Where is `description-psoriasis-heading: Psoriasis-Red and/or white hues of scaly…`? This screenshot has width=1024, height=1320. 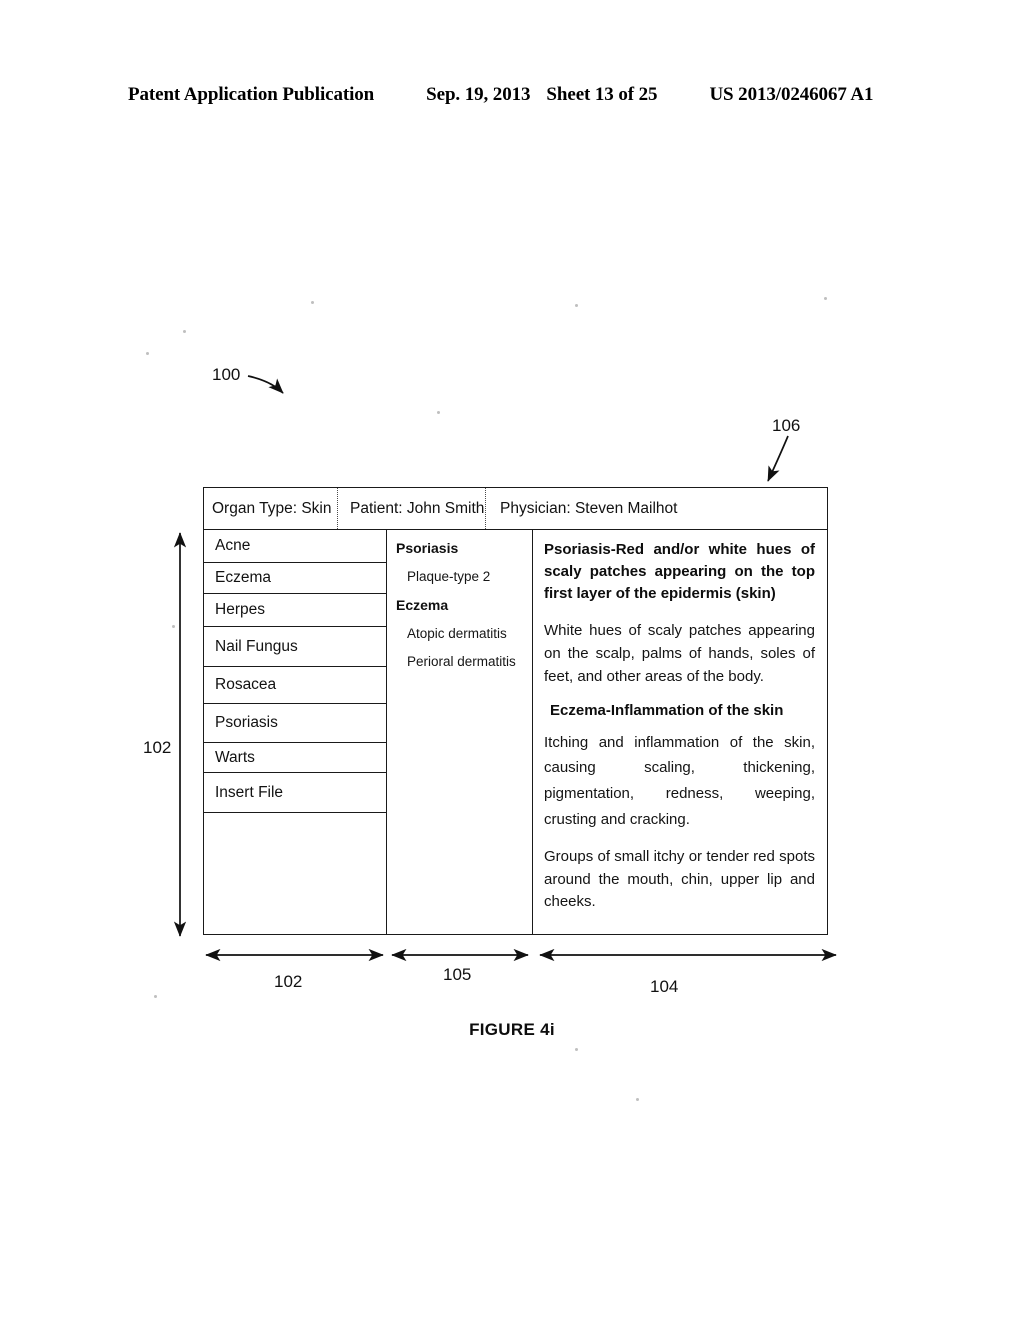
description-psoriasis-heading: Psoriasis-Red and/or white hues of scaly… is located at coordinates (679, 571).